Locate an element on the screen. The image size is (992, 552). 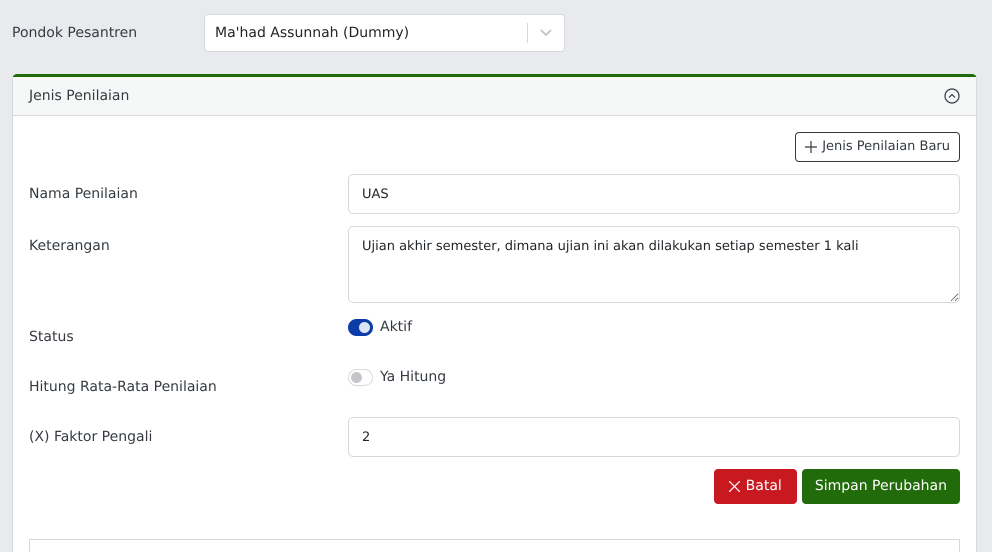
plus-icon is located at coordinates (811, 147).